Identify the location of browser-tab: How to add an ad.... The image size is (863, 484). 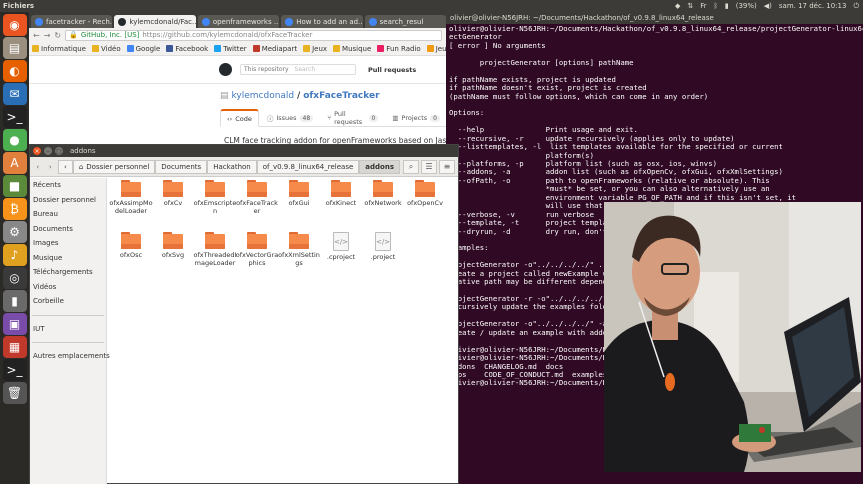
(322, 21).